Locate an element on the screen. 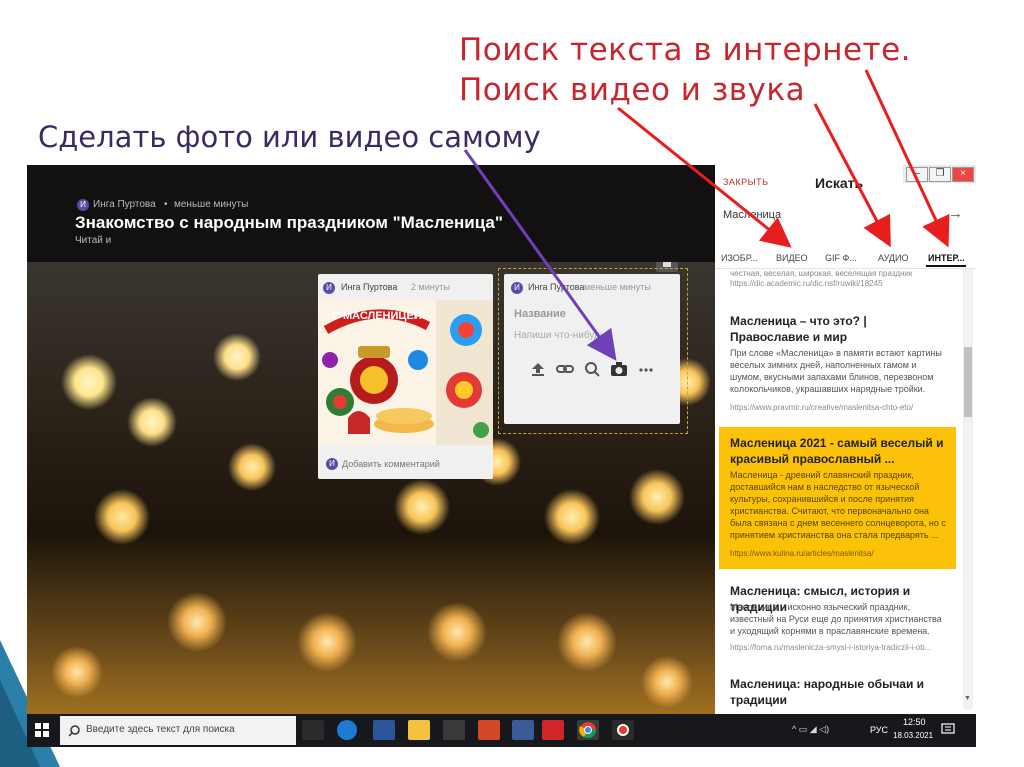  arrow-to-audio is located at coordinates (852, 175).